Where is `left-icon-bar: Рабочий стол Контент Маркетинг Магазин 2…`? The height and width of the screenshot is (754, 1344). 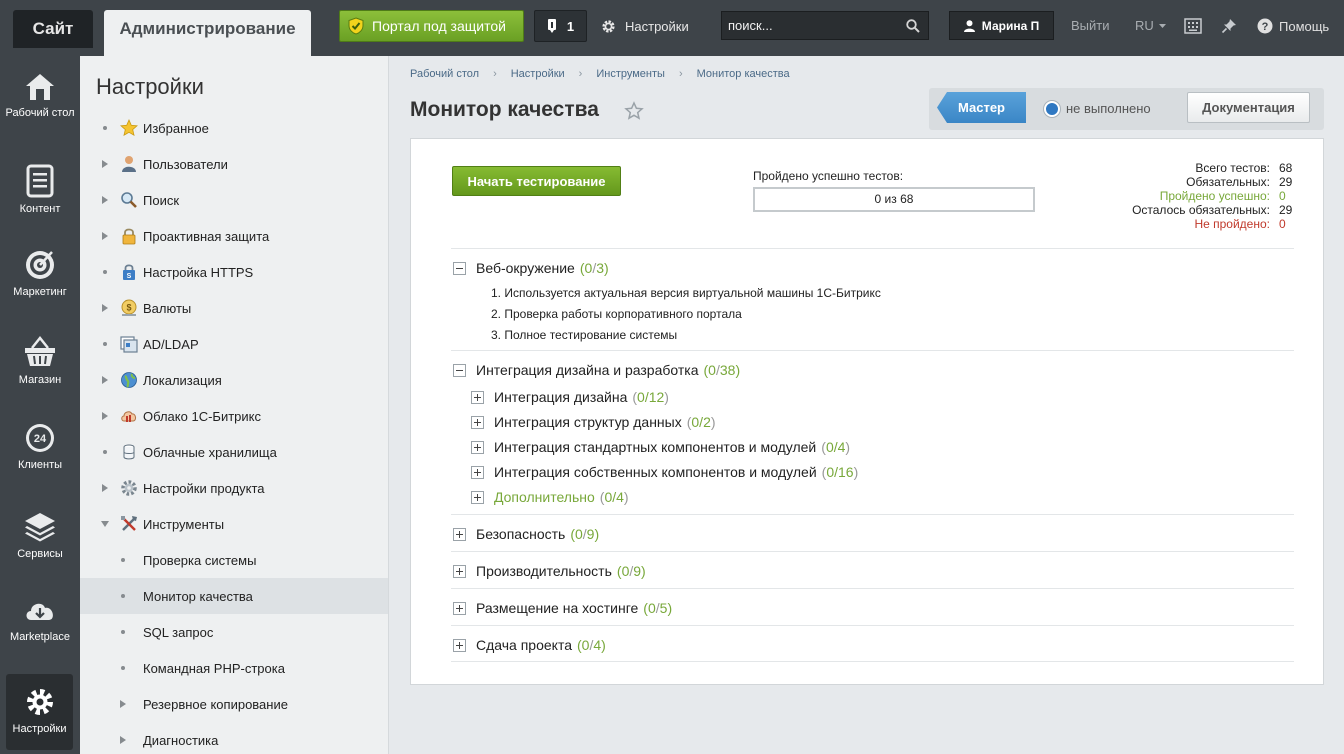
left-icon-bar: Рабочий стол Контент Маркетинг Магазин 2… is located at coordinates (40, 405).